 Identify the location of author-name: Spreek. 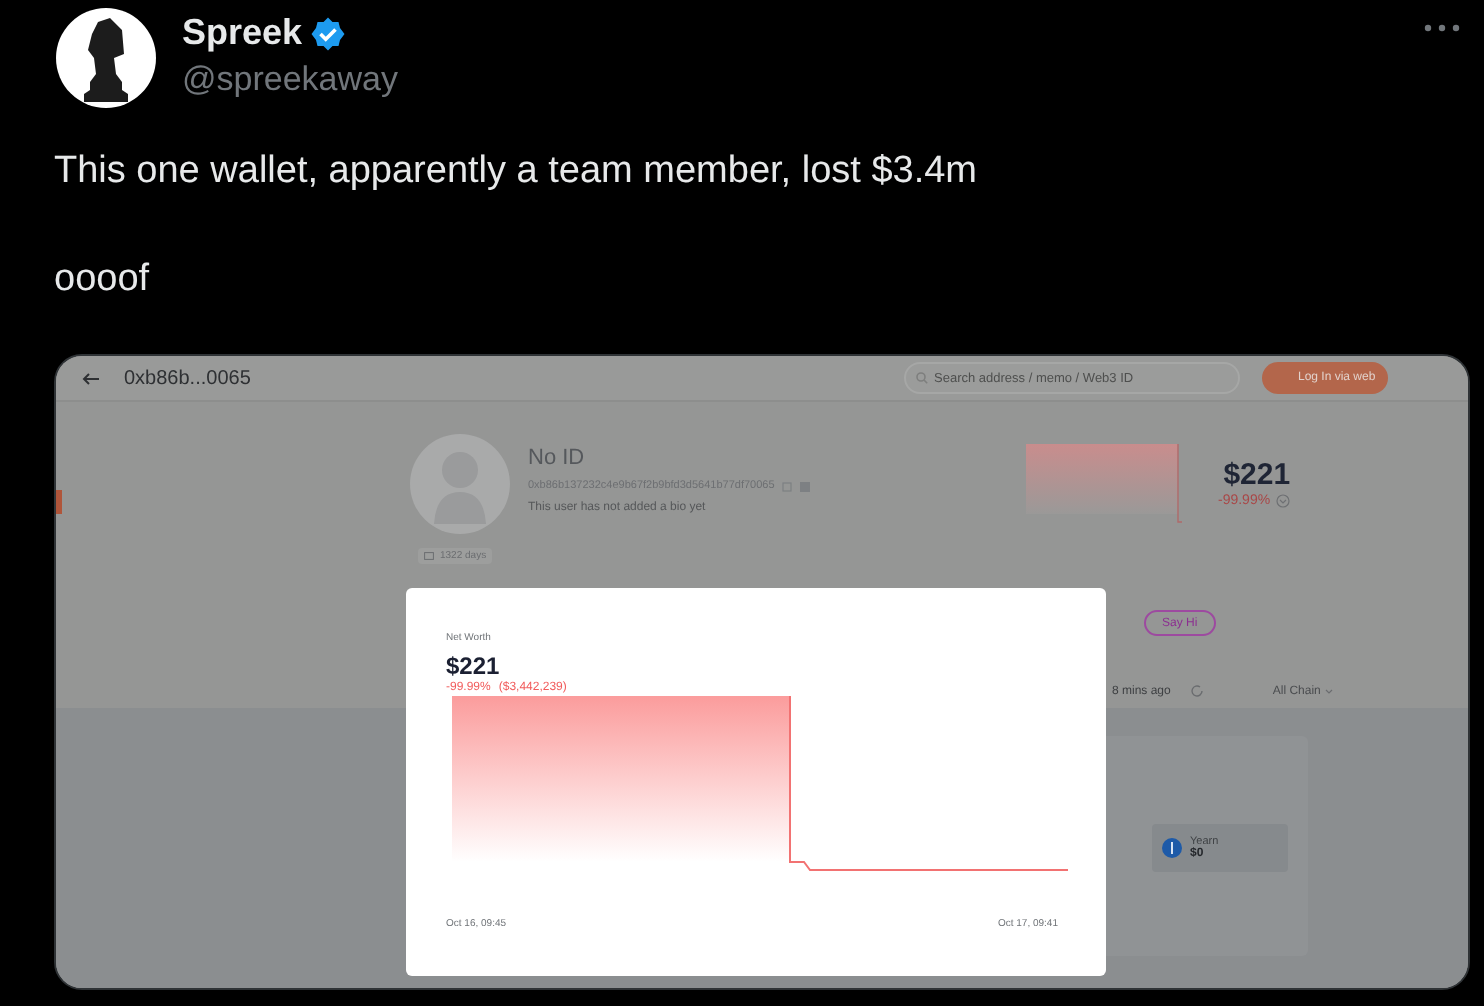
(242, 33).